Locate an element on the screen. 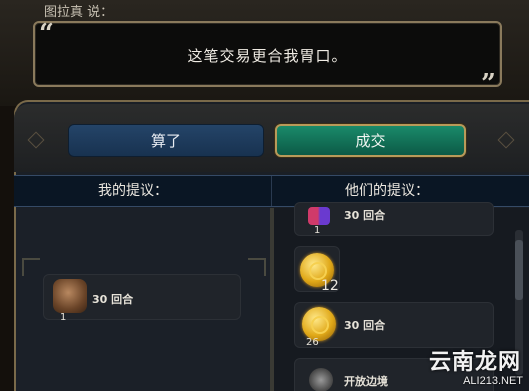  item-count: 12 is located at coordinates (330, 286).